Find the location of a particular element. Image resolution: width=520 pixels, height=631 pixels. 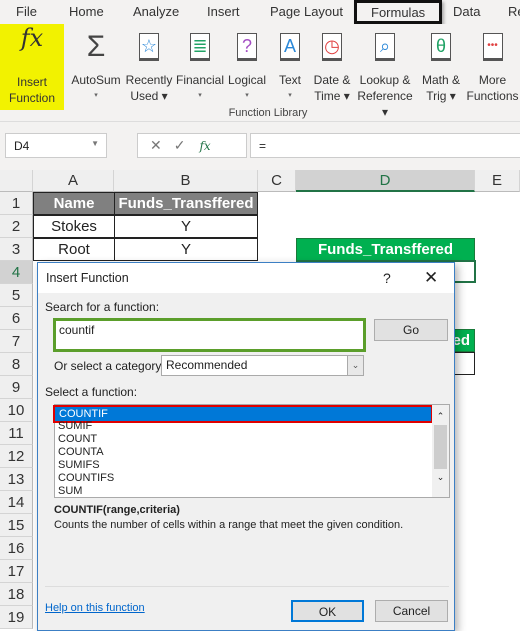

question-book-icon: ? is located at coordinates (247, 47).